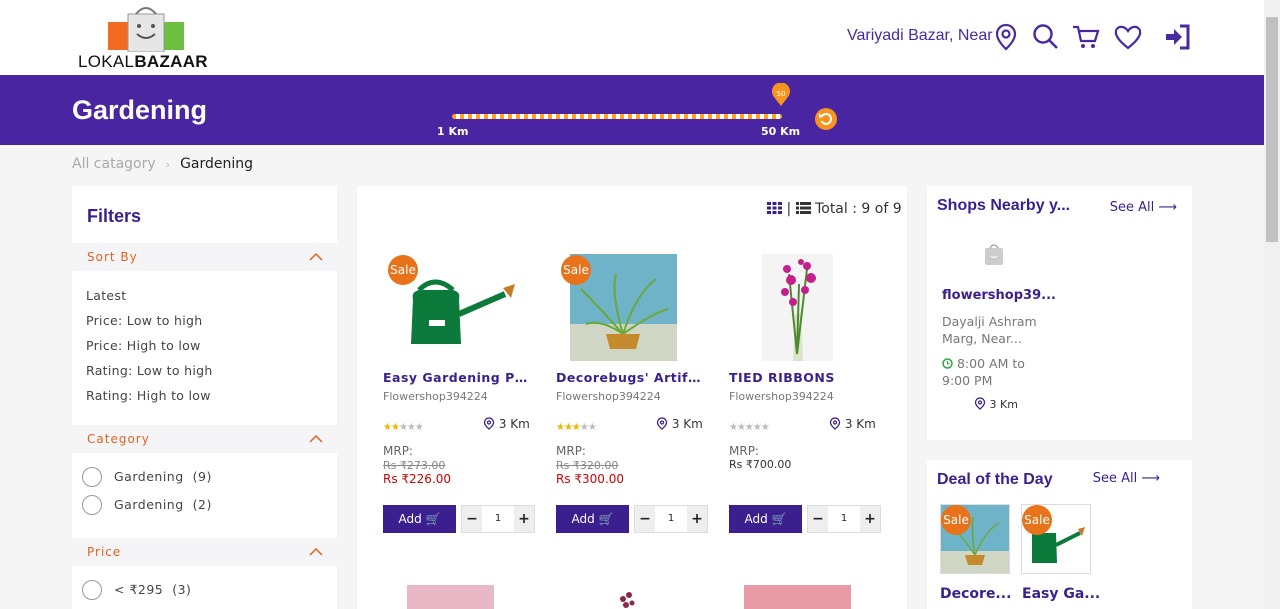  Describe the element at coordinates (112, 257) in the screenshot. I see `sort-by-heading: Sort By` at that location.